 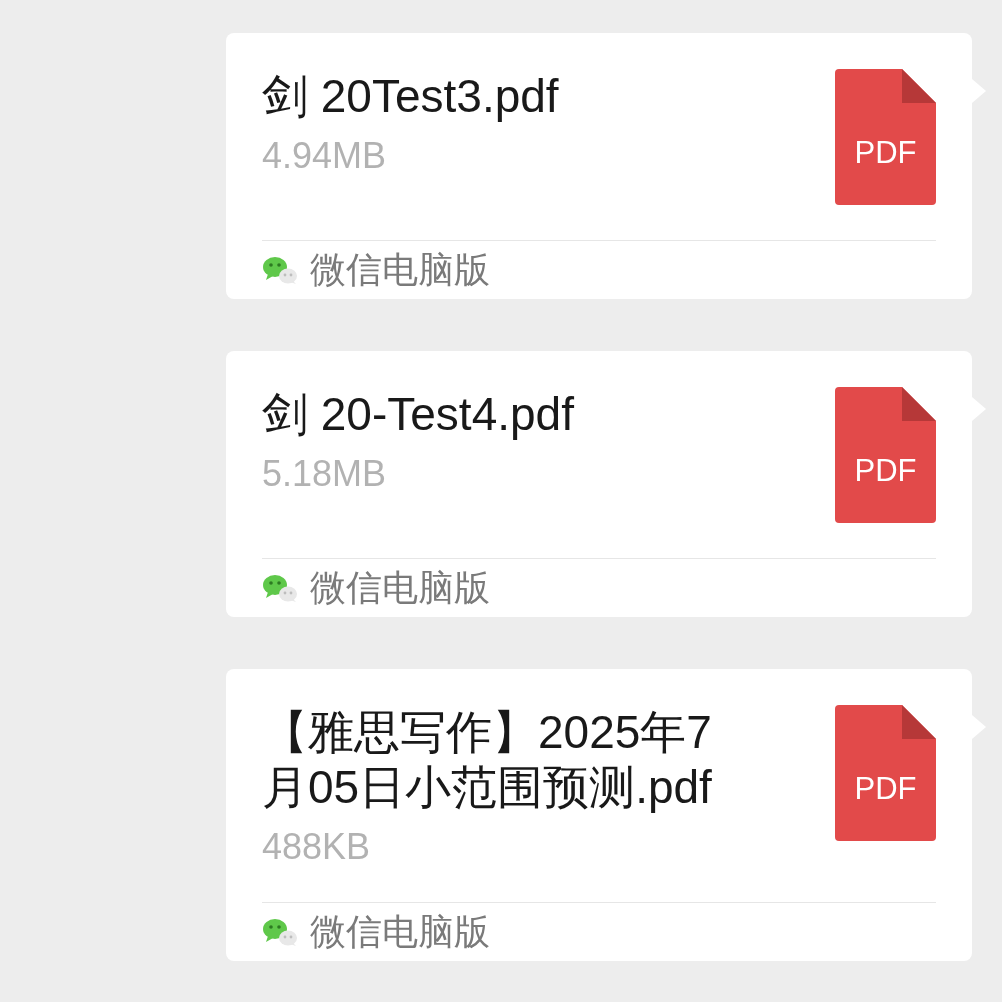 What do you see at coordinates (411, 96) in the screenshot?
I see `file-name: 剑 20Test3.pdf` at bounding box center [411, 96].